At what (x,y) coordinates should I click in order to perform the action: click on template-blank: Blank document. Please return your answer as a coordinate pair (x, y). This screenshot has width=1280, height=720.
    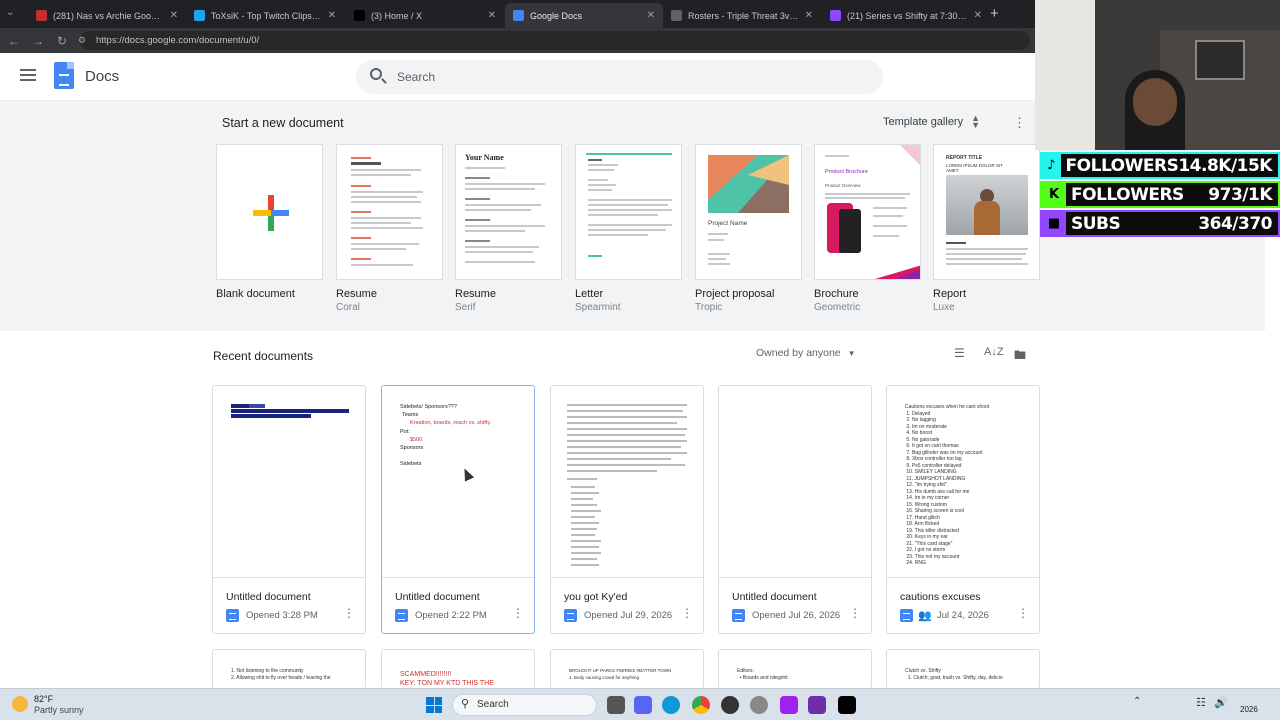
    Looking at the image, I should click on (269, 222).